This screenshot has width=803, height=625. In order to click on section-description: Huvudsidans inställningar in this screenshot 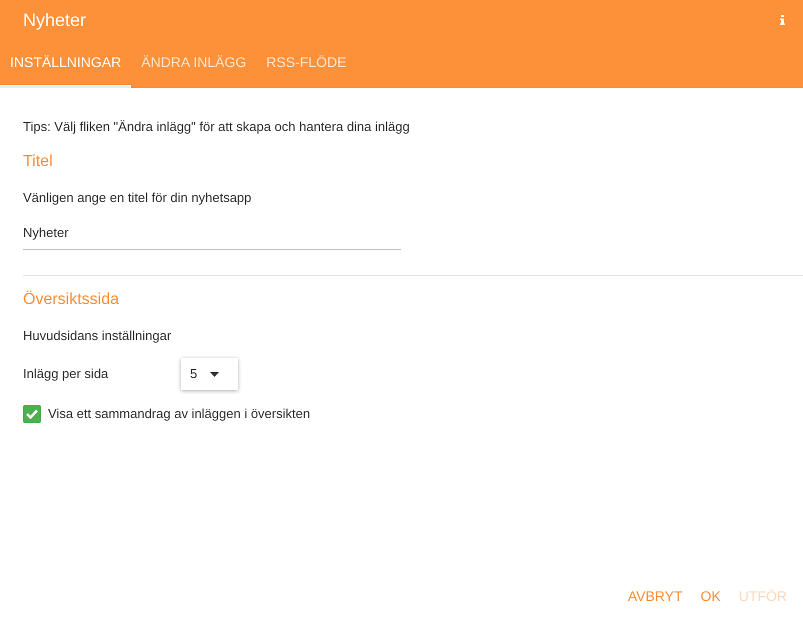, I will do `click(97, 335)`.